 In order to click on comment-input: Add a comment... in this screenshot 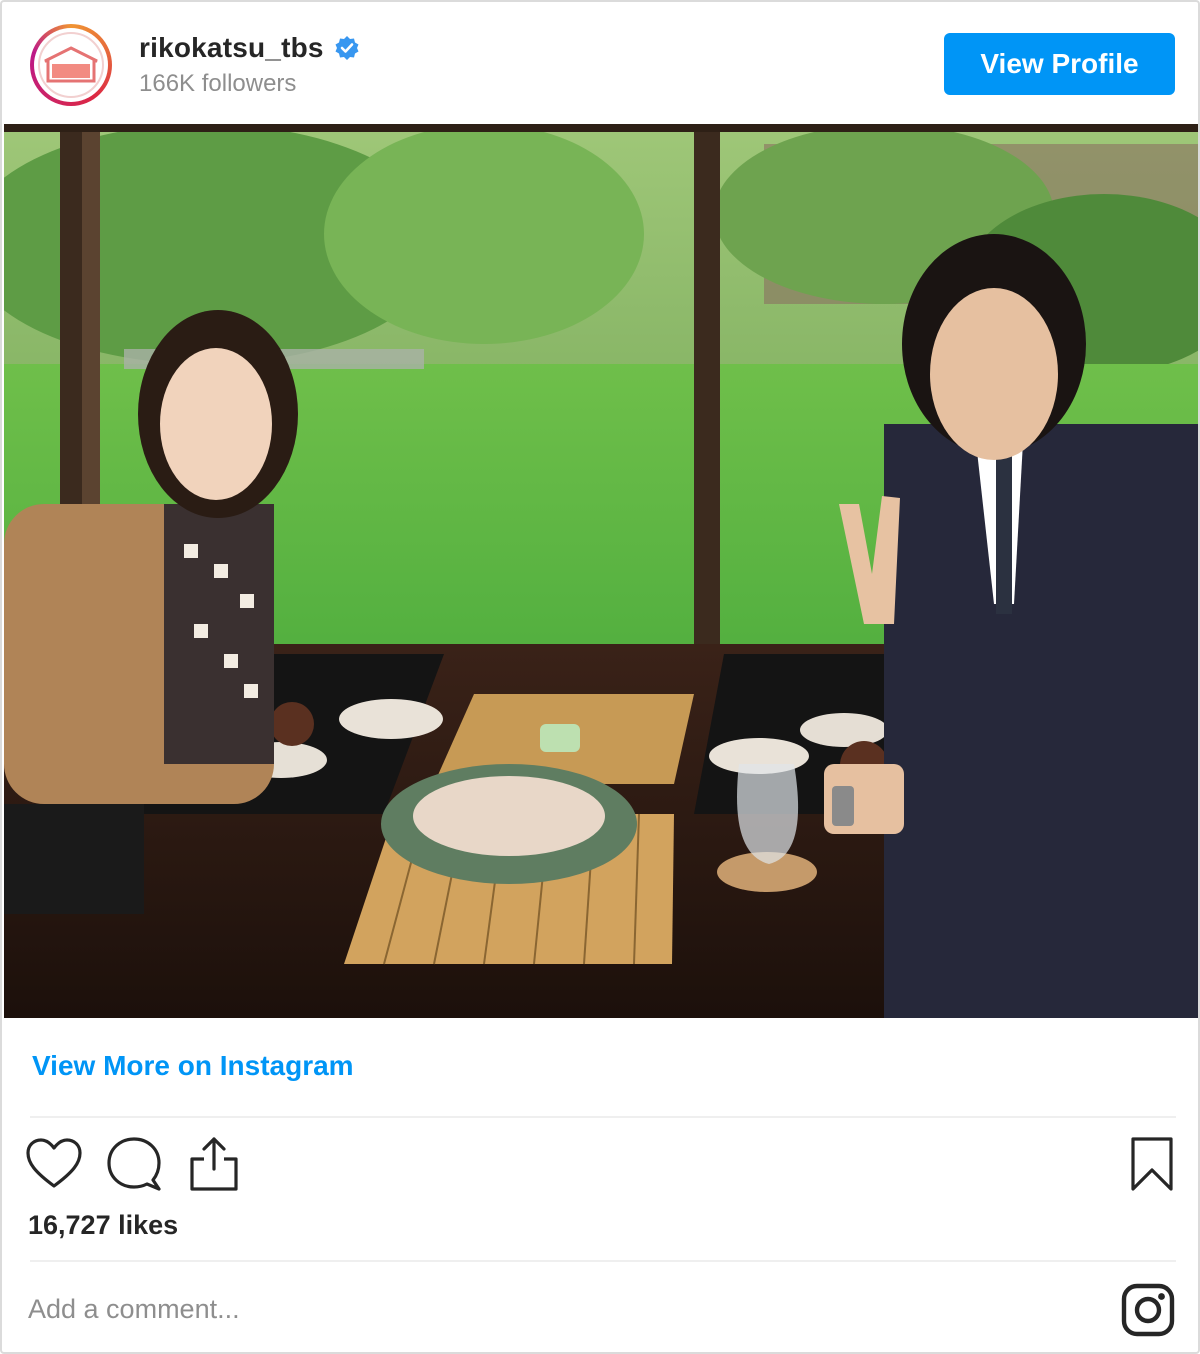, I will do `click(134, 1309)`.